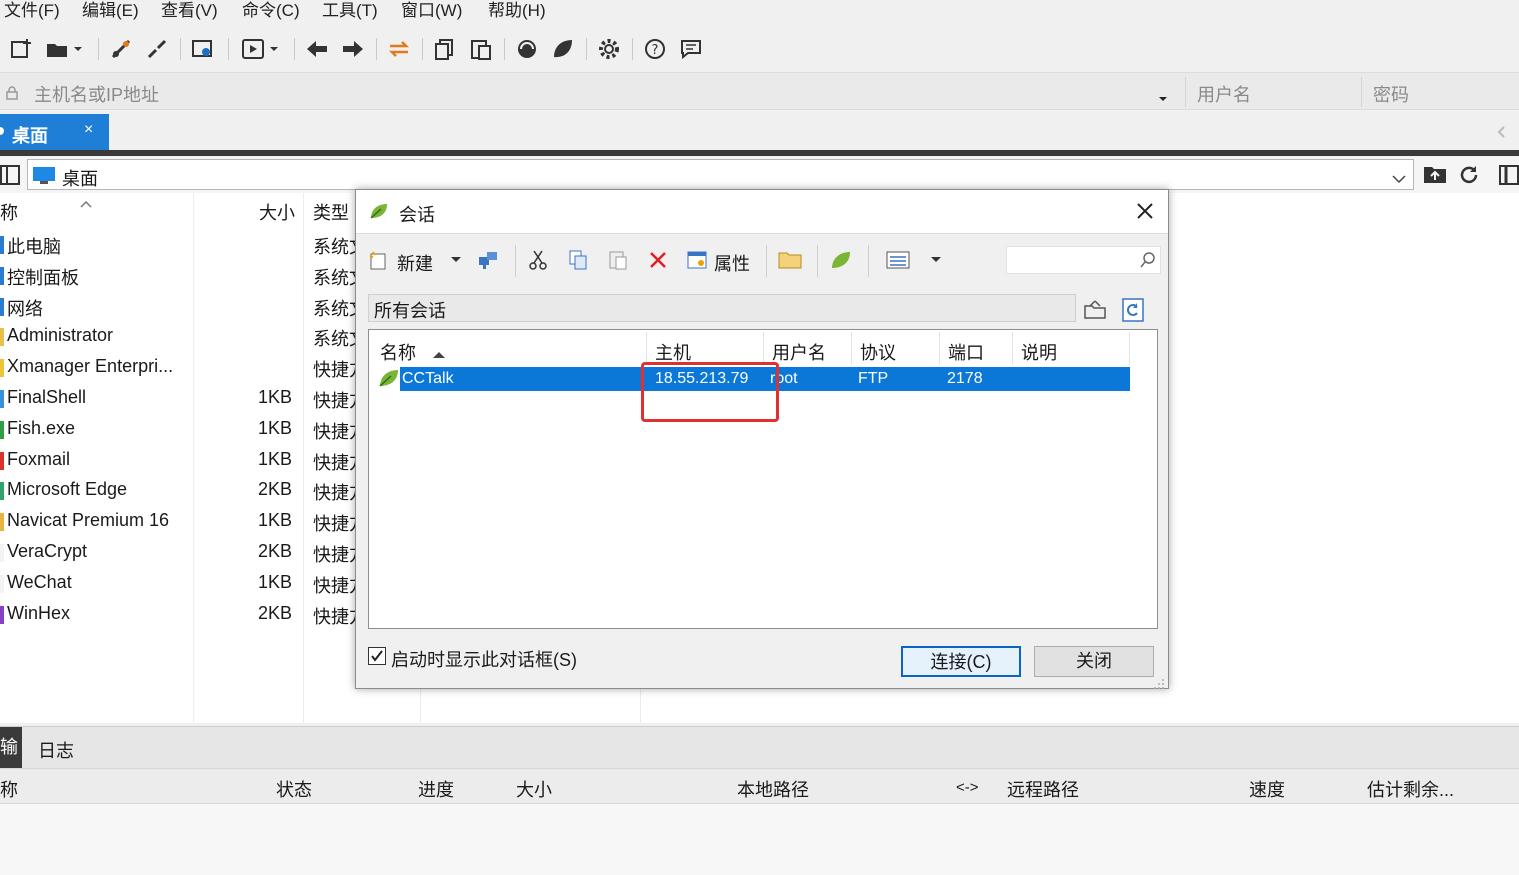 The height and width of the screenshot is (875, 1519). I want to click on view-list-icon, so click(898, 260).